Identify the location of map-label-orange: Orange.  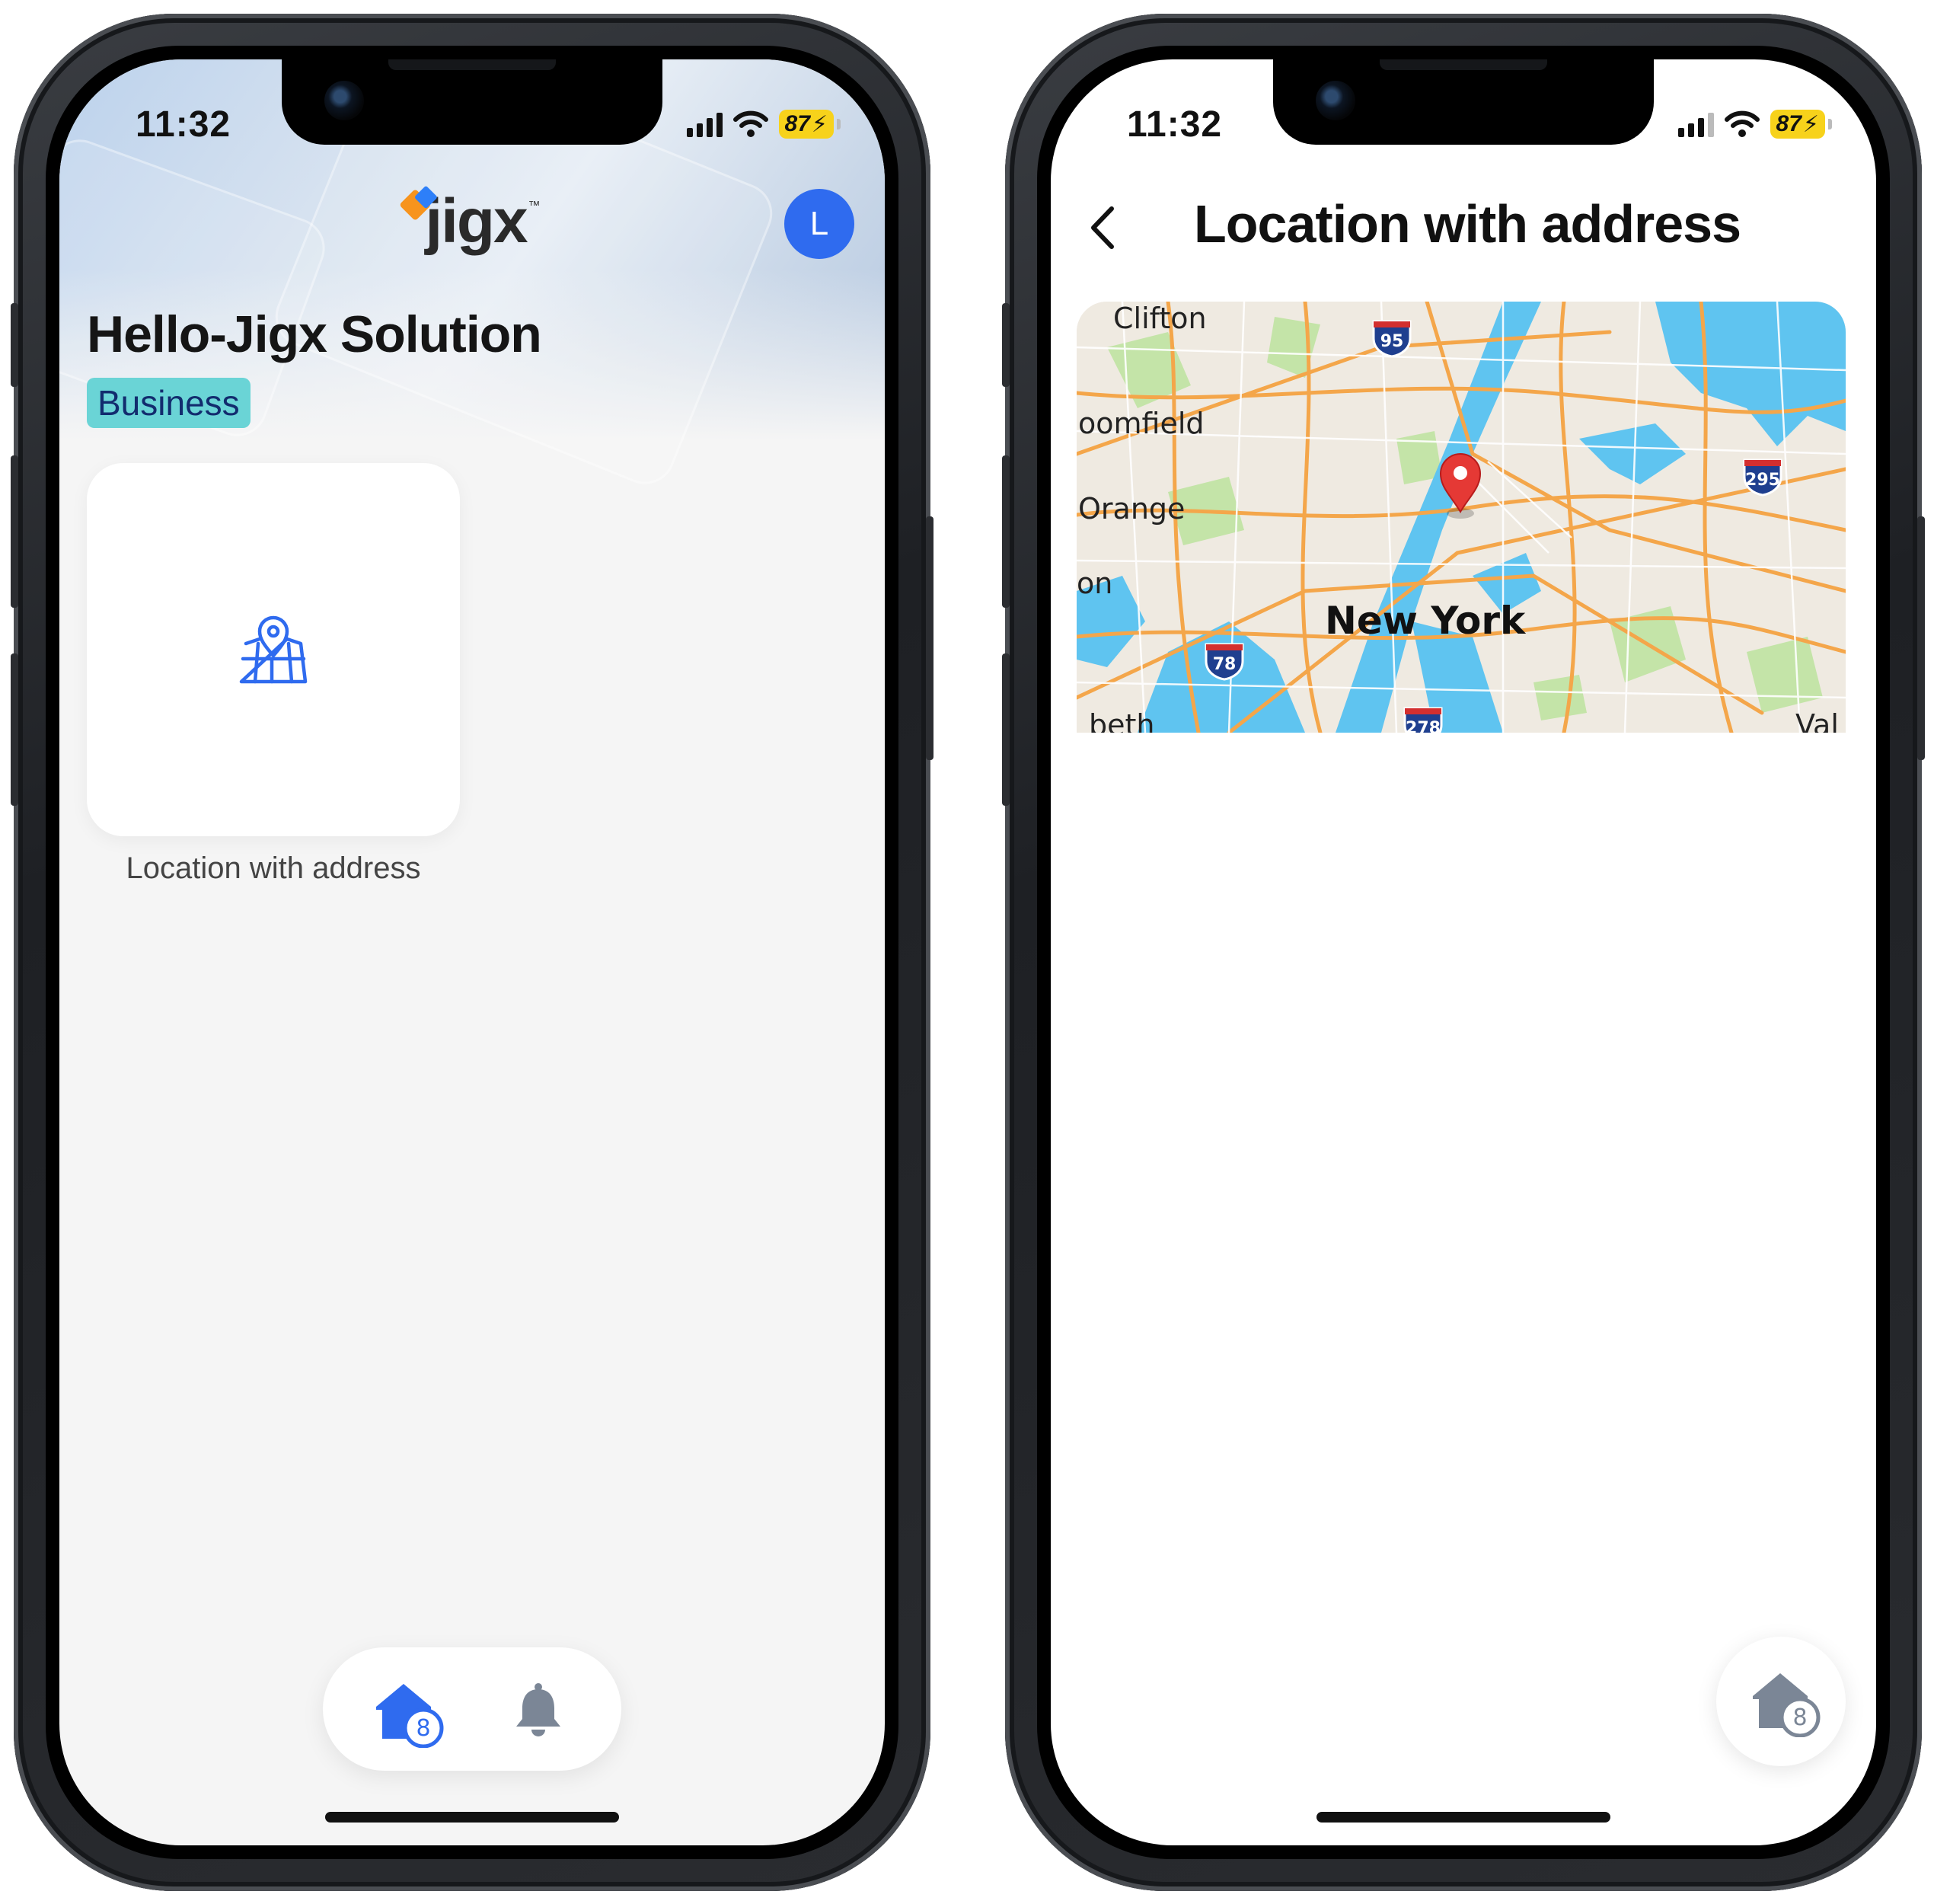
(1132, 509).